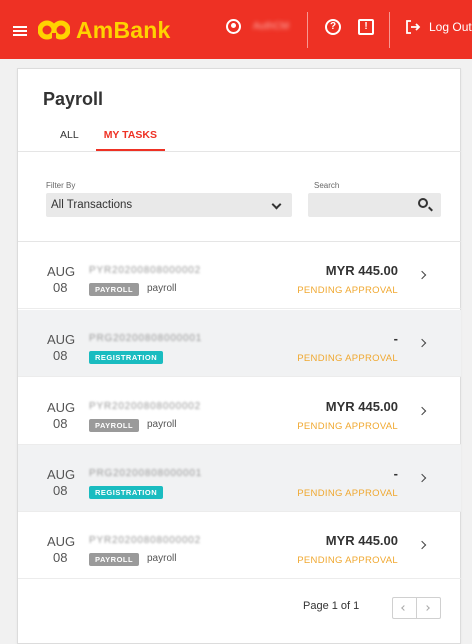 This screenshot has width=472, height=644. I want to click on next-page-button, so click(428, 608).